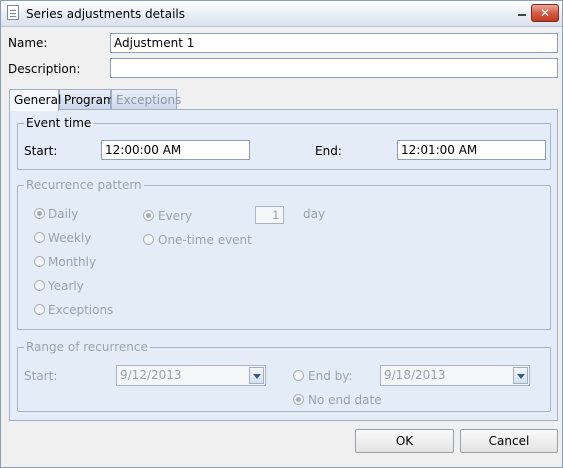 This screenshot has width=563, height=468. I want to click on yearly-radio, so click(39, 285).